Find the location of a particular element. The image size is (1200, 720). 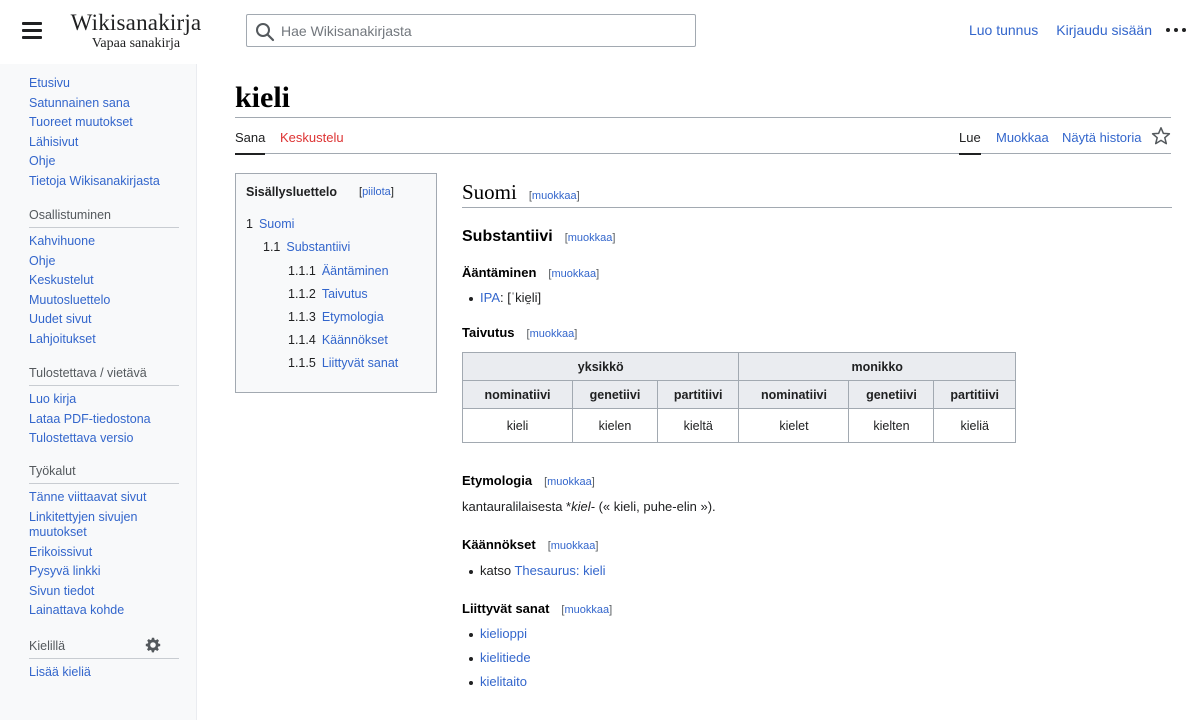

sidebar-heading-tools: Työkalut is located at coordinates (104, 474).